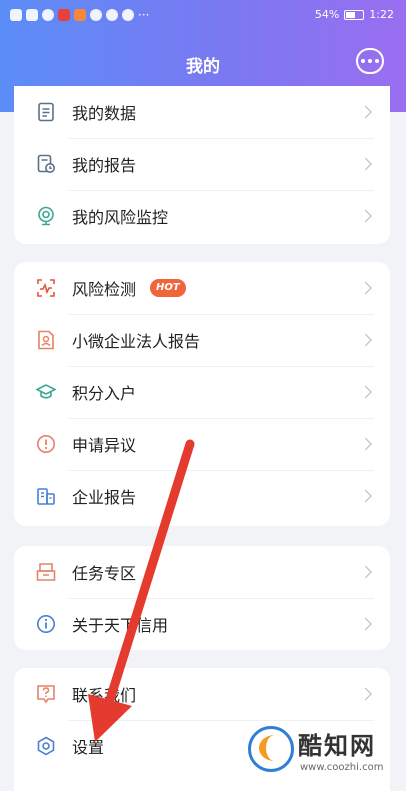  I want to click on battery-icon, so click(354, 14).